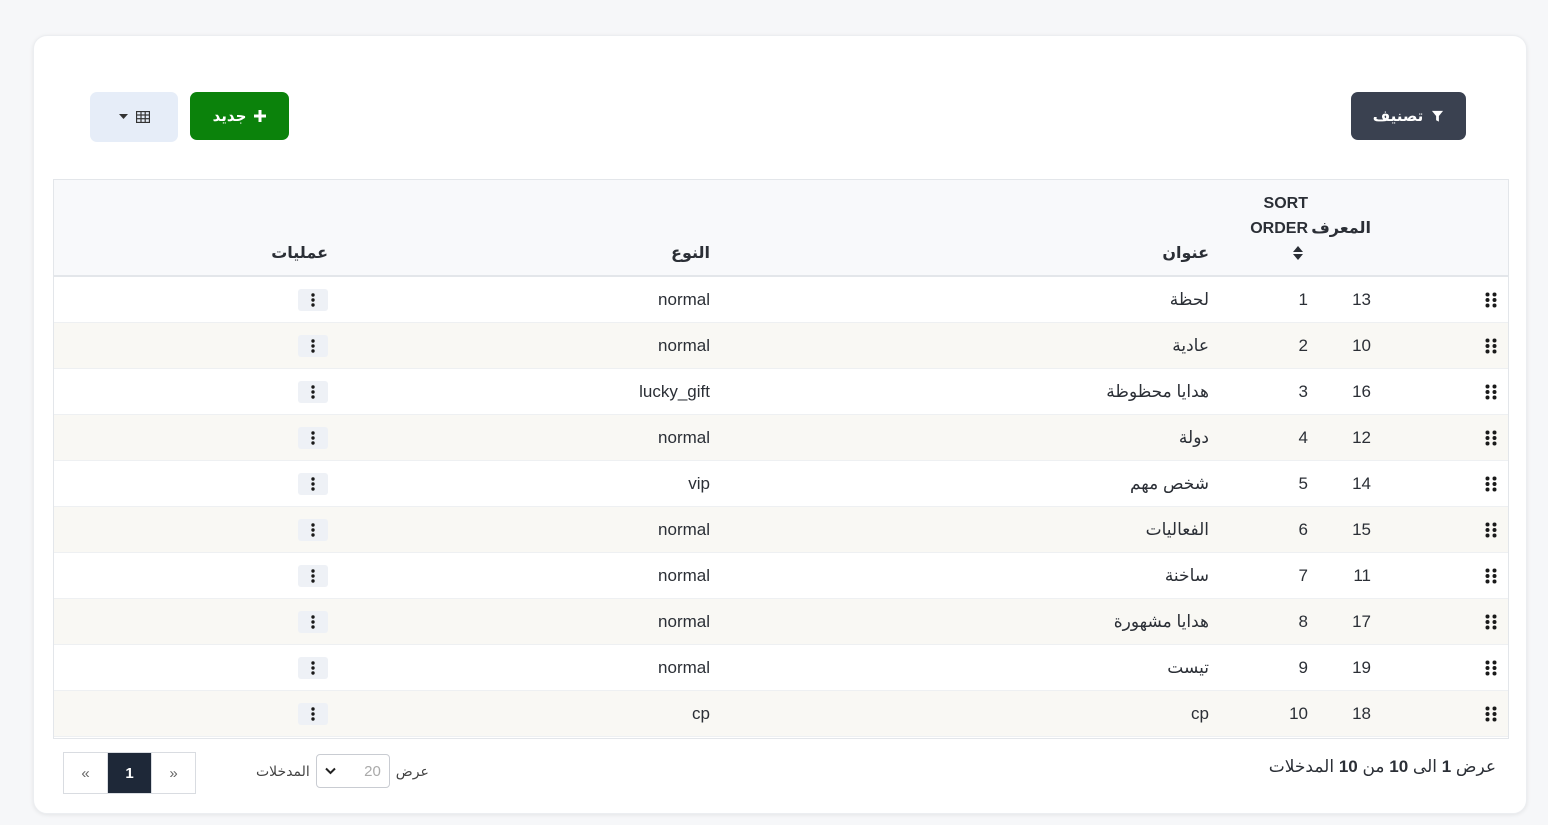 The height and width of the screenshot is (825, 1548). What do you see at coordinates (1186, 575) in the screenshot?
I see `cell-title: ساخنة` at bounding box center [1186, 575].